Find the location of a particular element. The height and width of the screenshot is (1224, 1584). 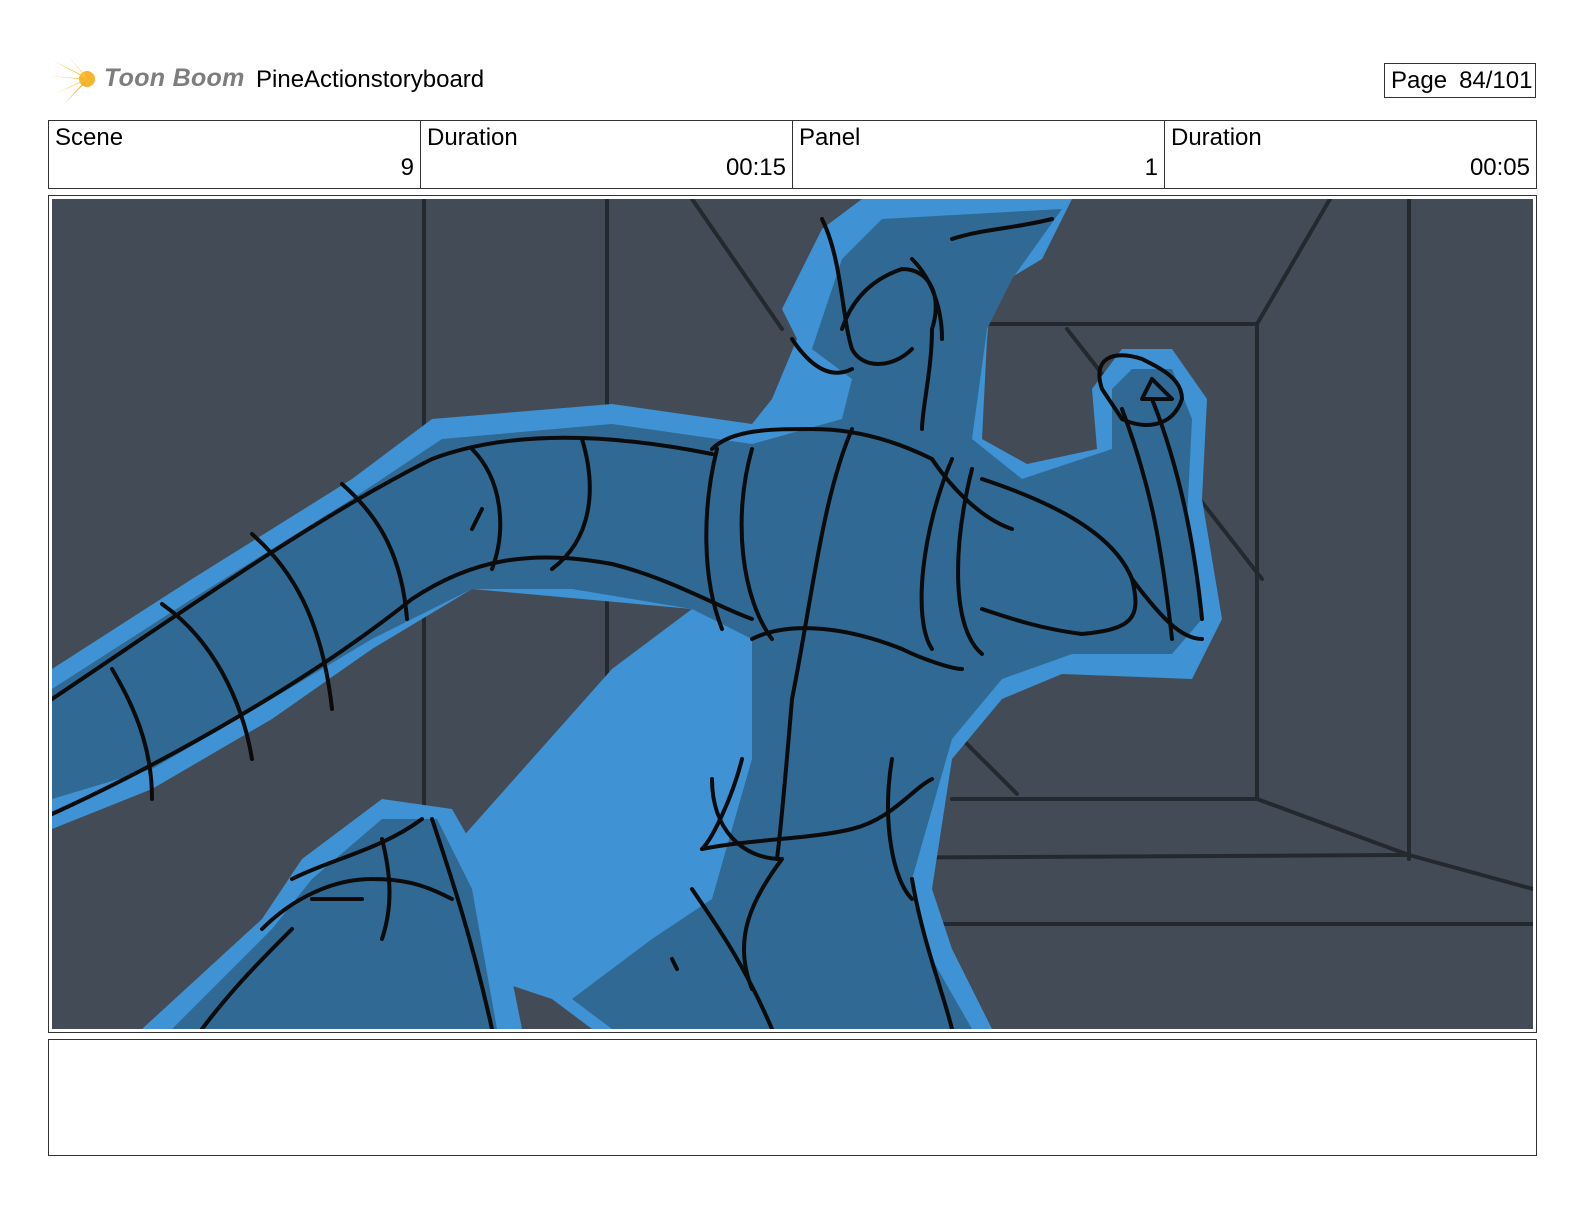

project-title: PineActionstoryboard is located at coordinates (370, 79).